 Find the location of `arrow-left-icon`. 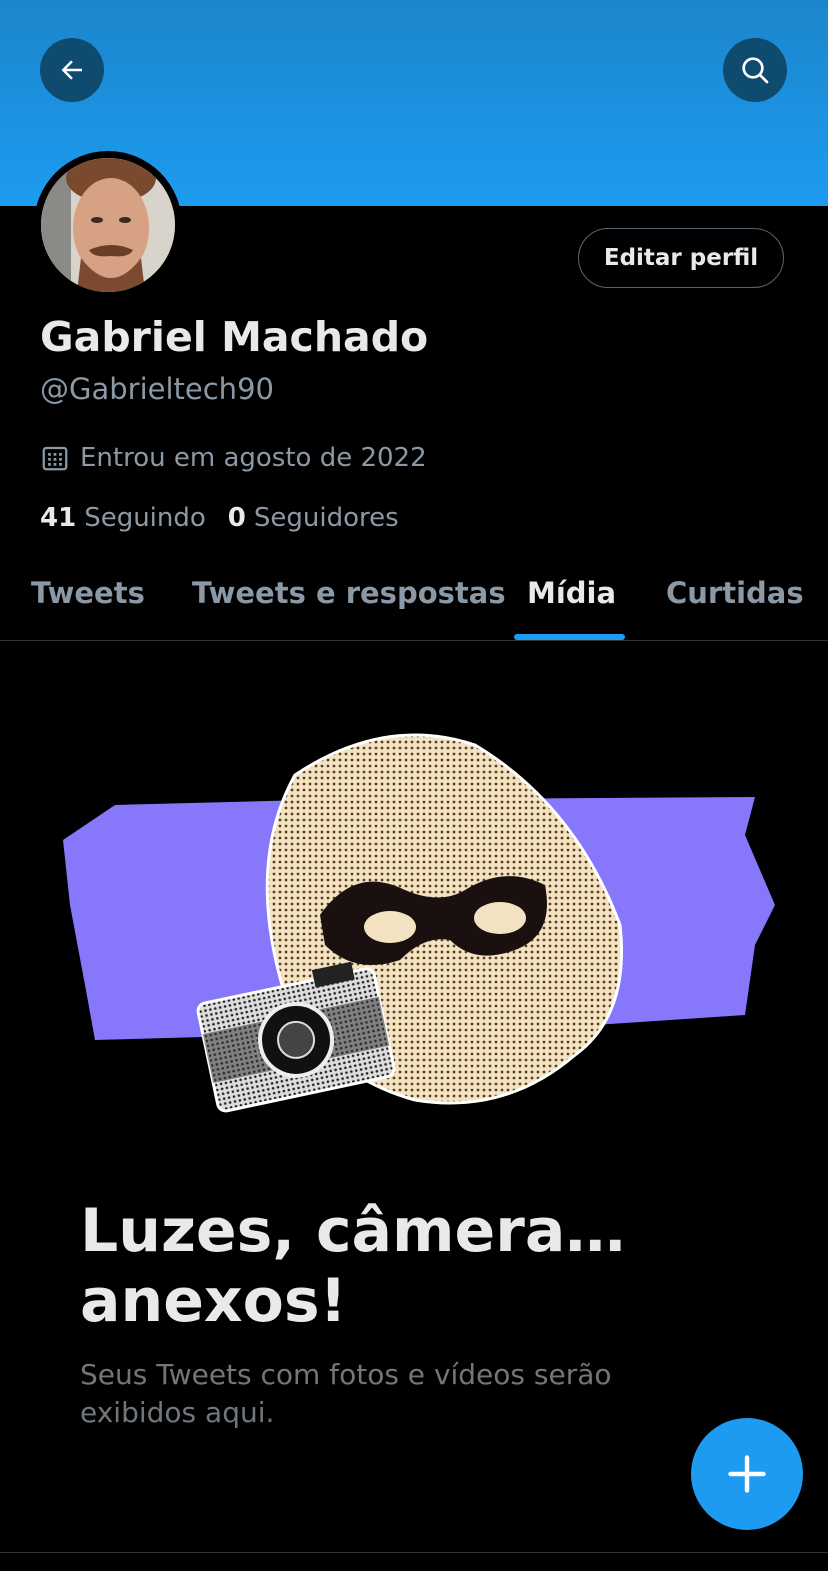

arrow-left-icon is located at coordinates (71, 70).